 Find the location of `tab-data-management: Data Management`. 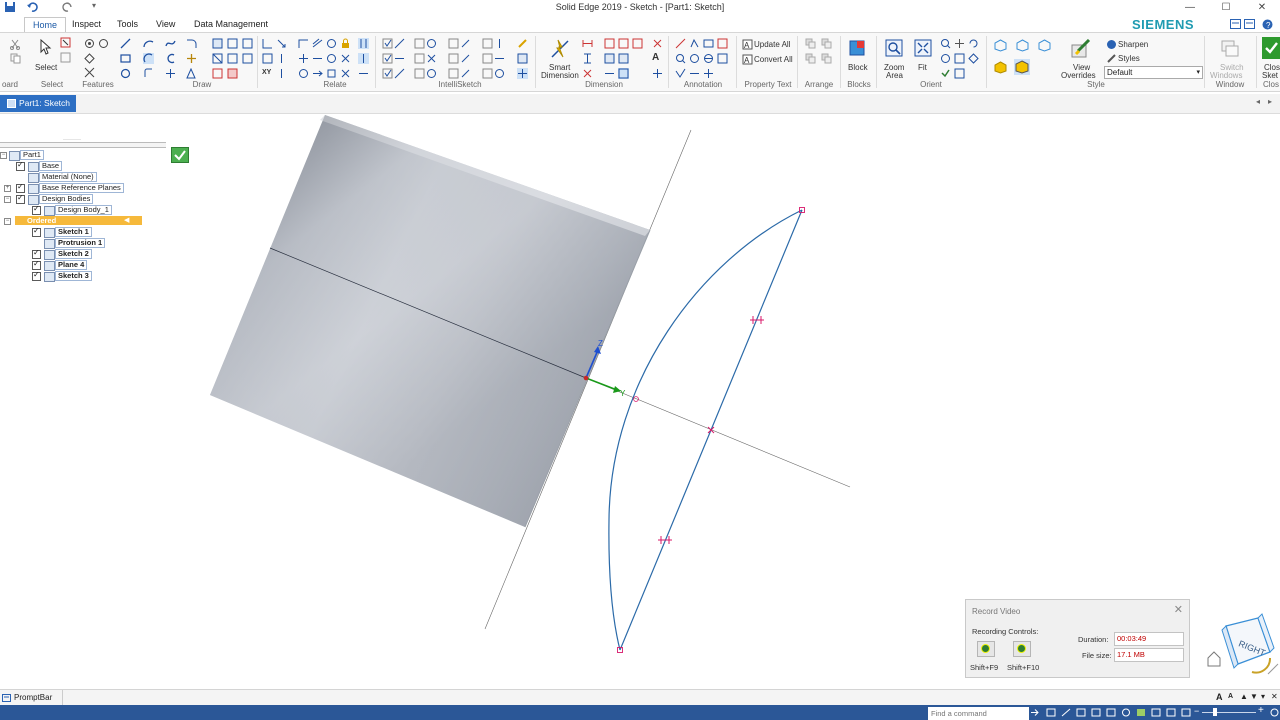

tab-data-management: Data Management is located at coordinates (231, 24).